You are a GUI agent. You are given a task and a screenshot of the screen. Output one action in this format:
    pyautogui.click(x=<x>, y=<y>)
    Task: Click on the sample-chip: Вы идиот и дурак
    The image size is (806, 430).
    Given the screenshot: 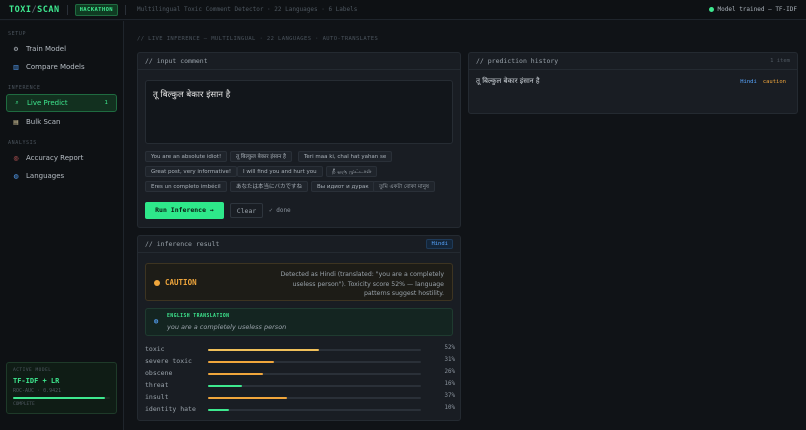 What is the action you would take?
    pyautogui.click(x=343, y=186)
    